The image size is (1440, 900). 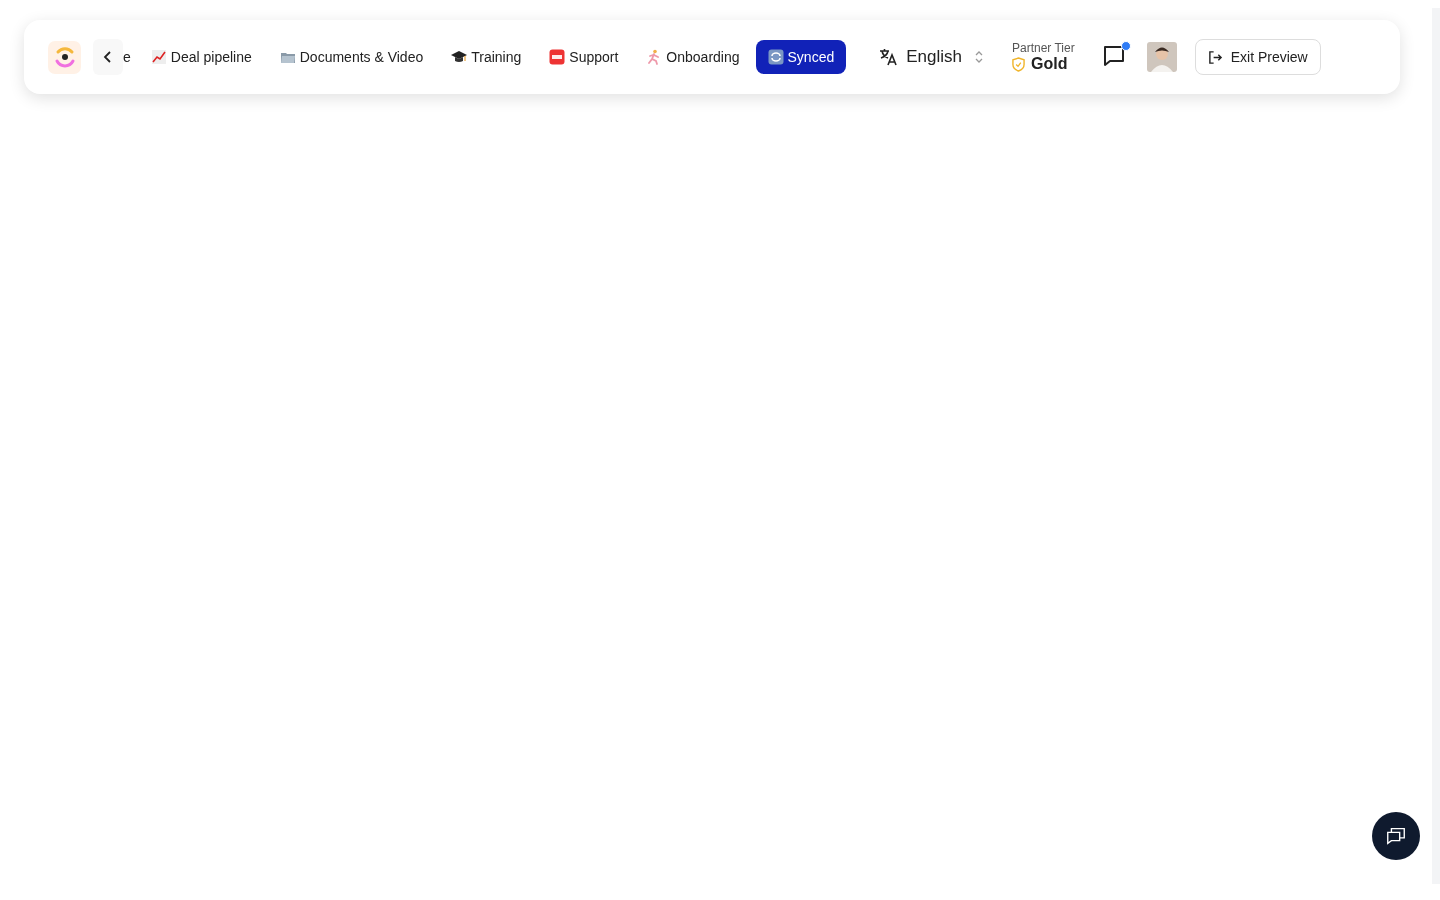 I want to click on nav-tab: Onboarding, so click(x=693, y=57).